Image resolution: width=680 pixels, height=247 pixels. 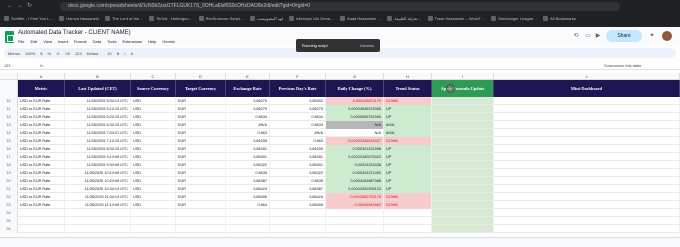 I want to click on cell-prev: 0.86424, so click(x=298, y=197).